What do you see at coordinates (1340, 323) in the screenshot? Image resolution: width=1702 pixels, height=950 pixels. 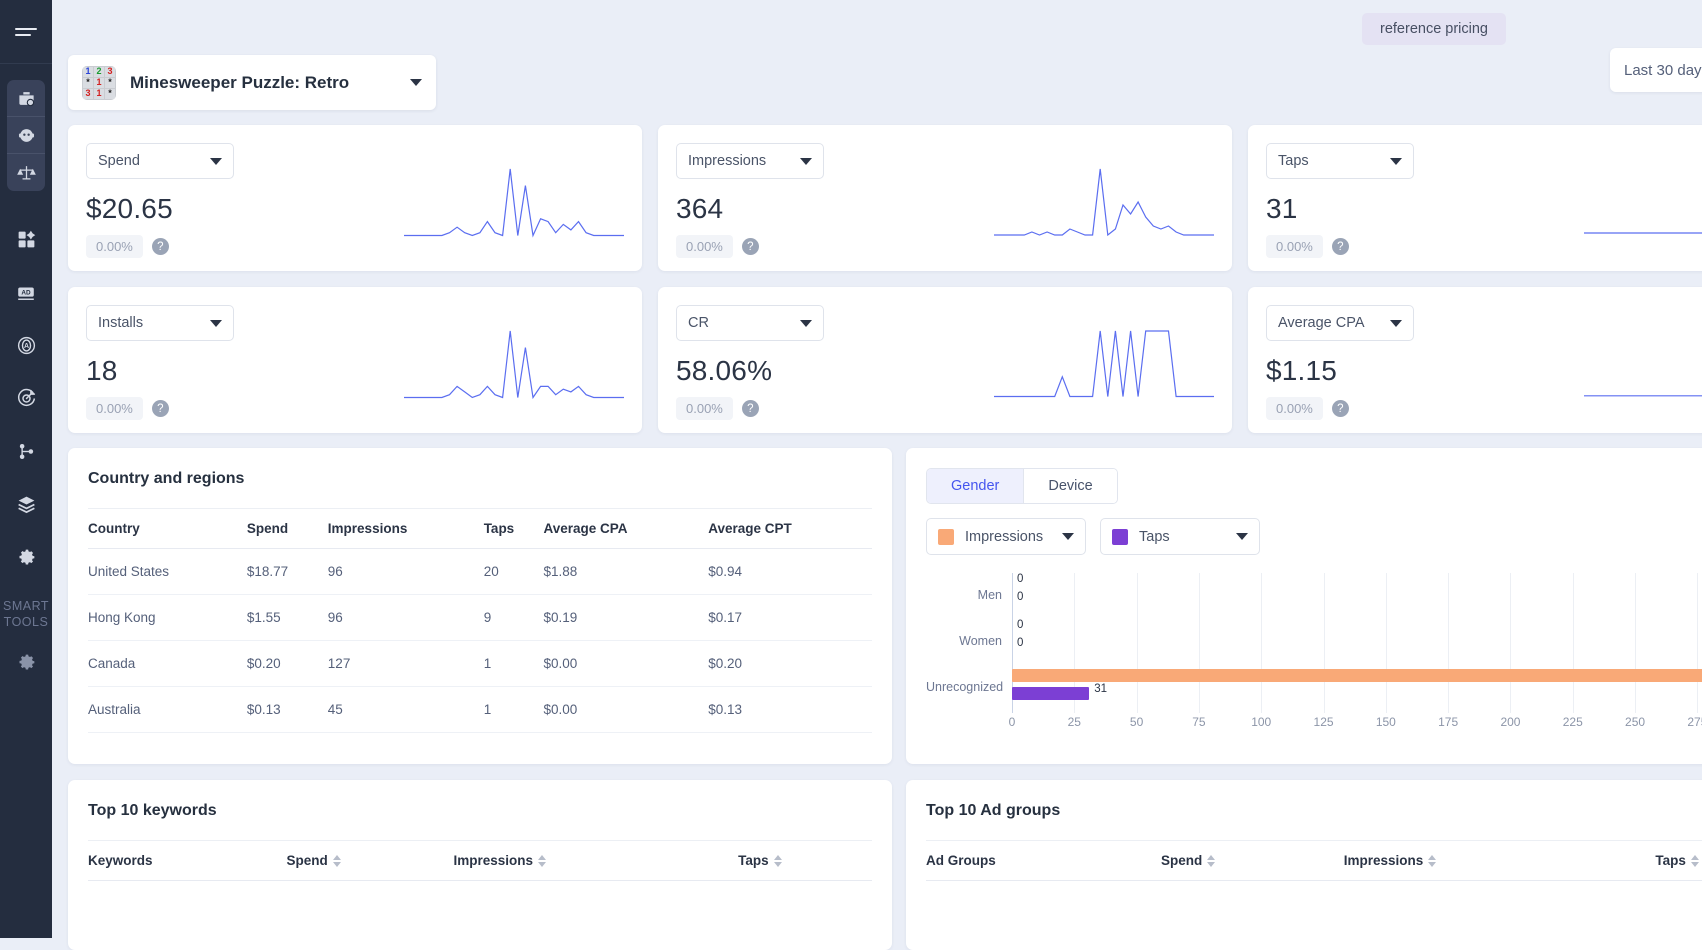 I see `metric-select-average-cpa: Average CPA` at bounding box center [1340, 323].